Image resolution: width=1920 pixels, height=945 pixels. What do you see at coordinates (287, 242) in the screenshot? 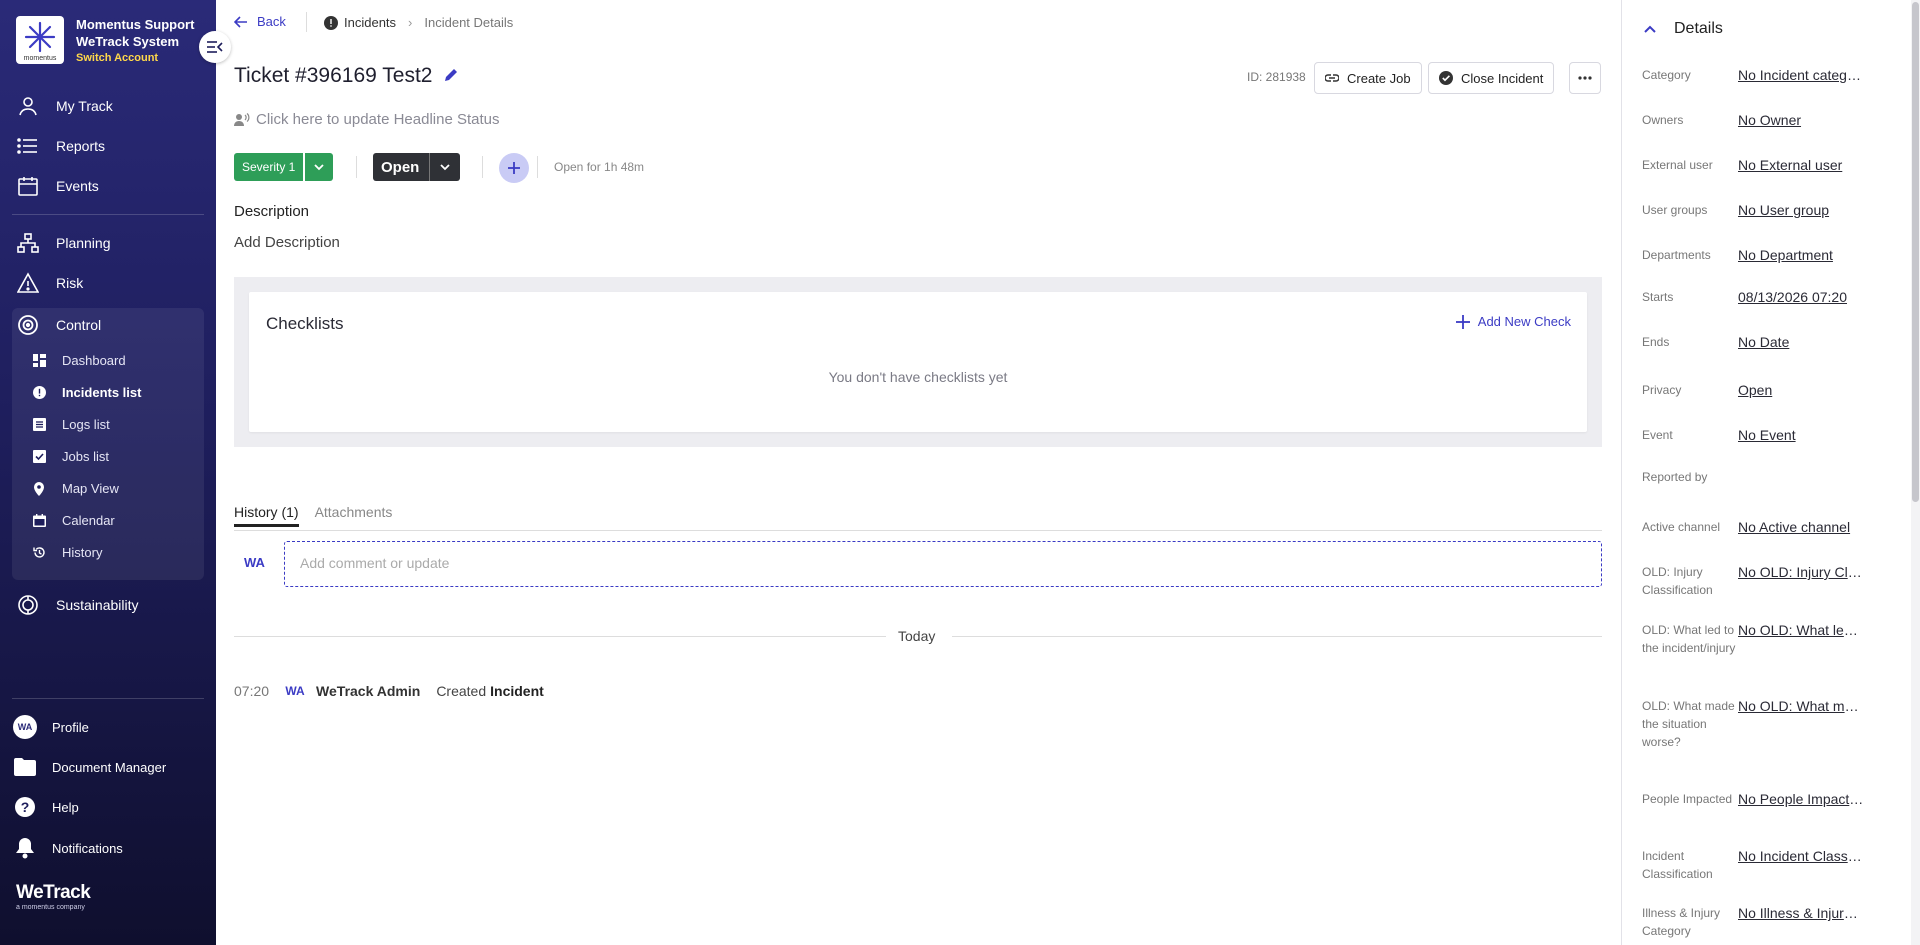
I see `add-description-field: Add Description` at bounding box center [287, 242].